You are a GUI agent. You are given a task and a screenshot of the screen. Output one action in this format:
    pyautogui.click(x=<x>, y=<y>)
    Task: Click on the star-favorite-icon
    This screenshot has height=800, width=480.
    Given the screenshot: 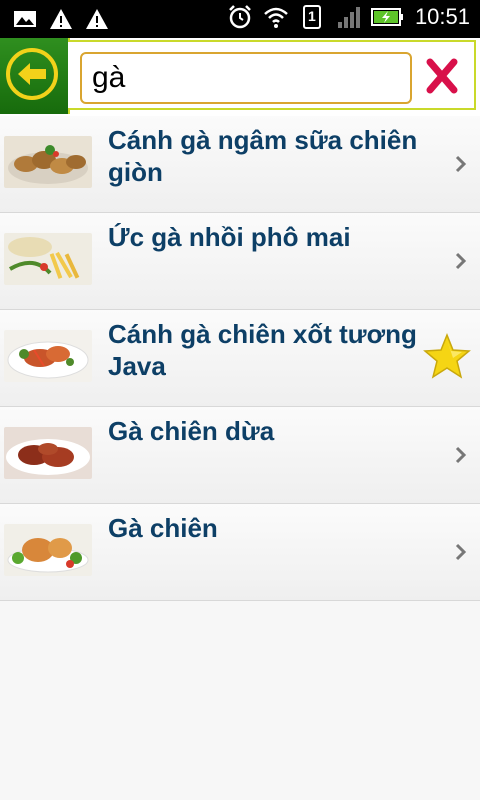 What is the action you would take?
    pyautogui.click(x=447, y=357)
    